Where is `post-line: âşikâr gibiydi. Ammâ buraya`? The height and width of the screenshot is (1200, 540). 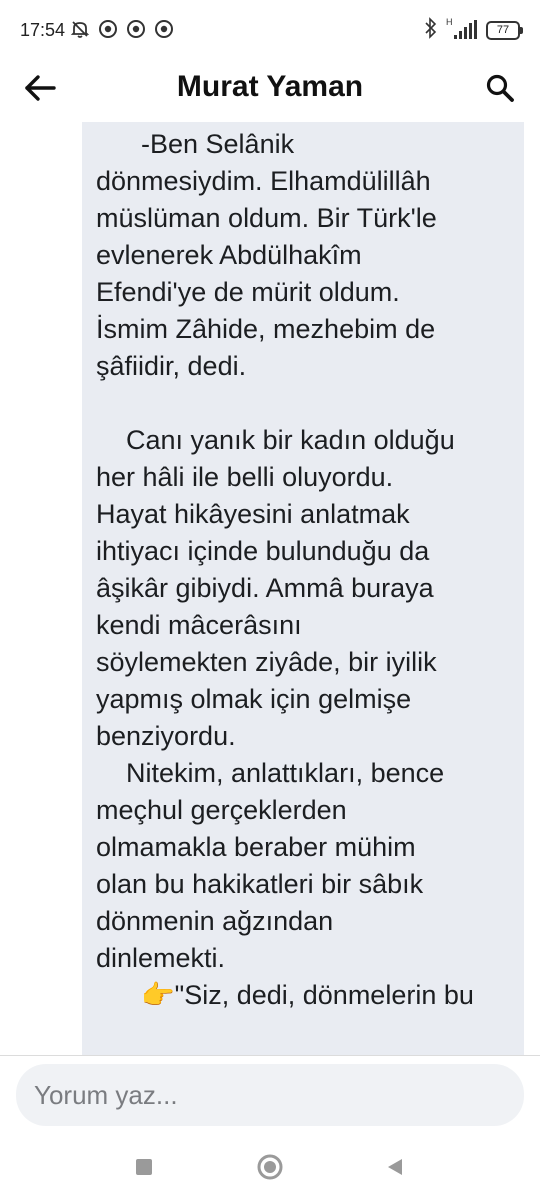 post-line: âşikâr gibiydi. Ammâ buraya is located at coordinates (265, 588).